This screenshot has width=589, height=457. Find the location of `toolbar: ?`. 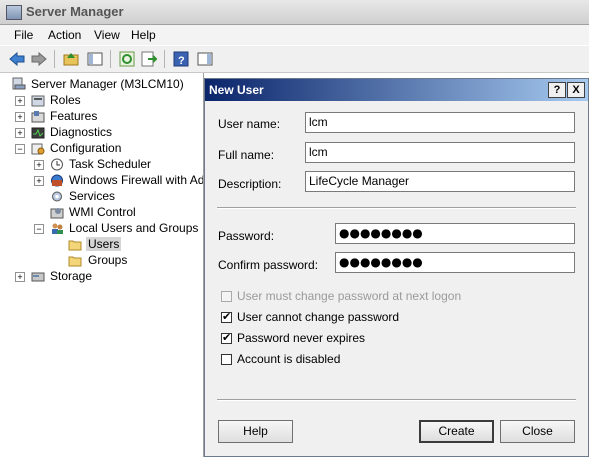

toolbar: ? is located at coordinates (294, 59).